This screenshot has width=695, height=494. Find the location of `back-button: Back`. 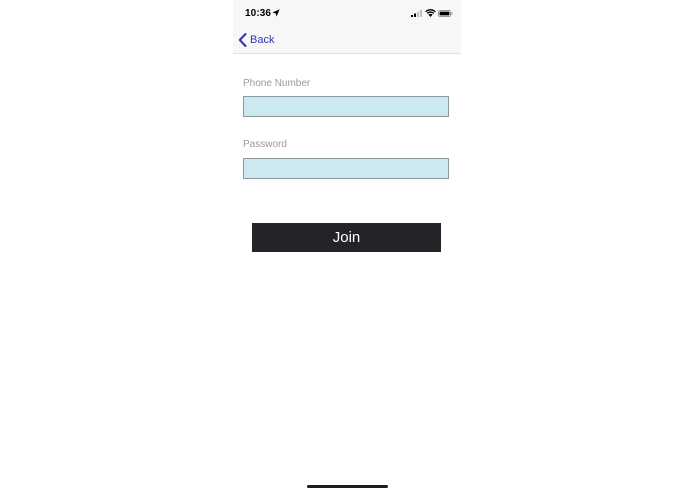

back-button: Back is located at coordinates (256, 40).